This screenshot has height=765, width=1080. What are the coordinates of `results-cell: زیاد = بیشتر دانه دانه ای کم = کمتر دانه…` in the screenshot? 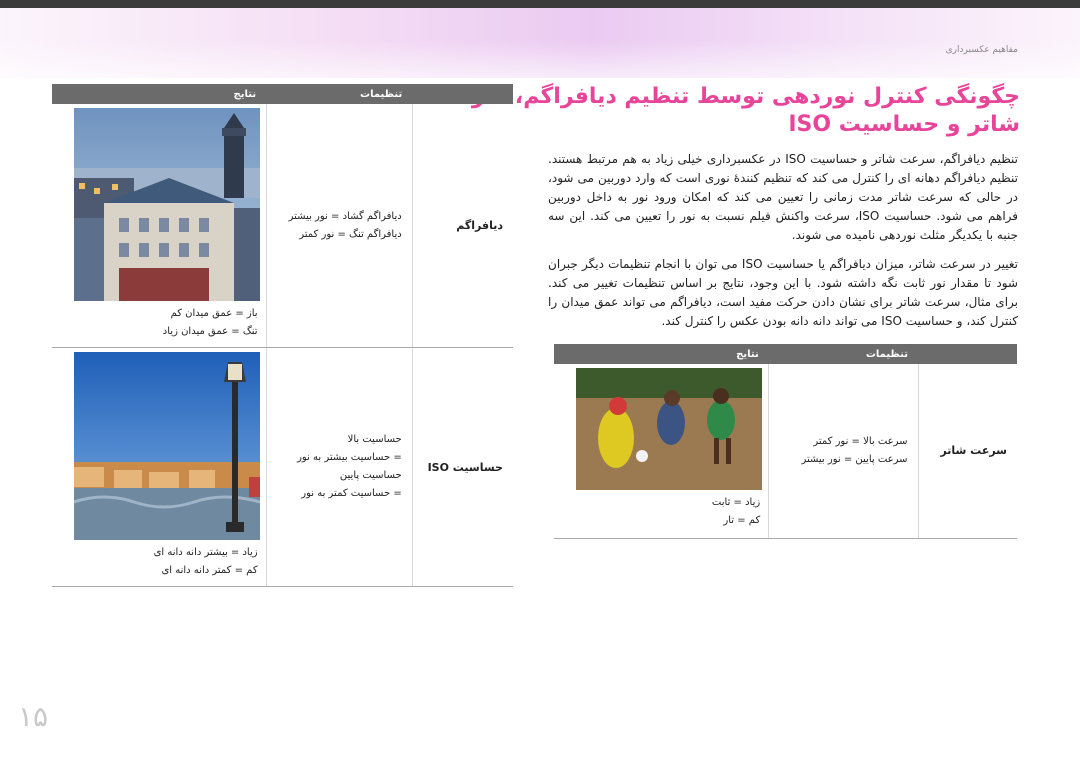 It's located at (159, 467).